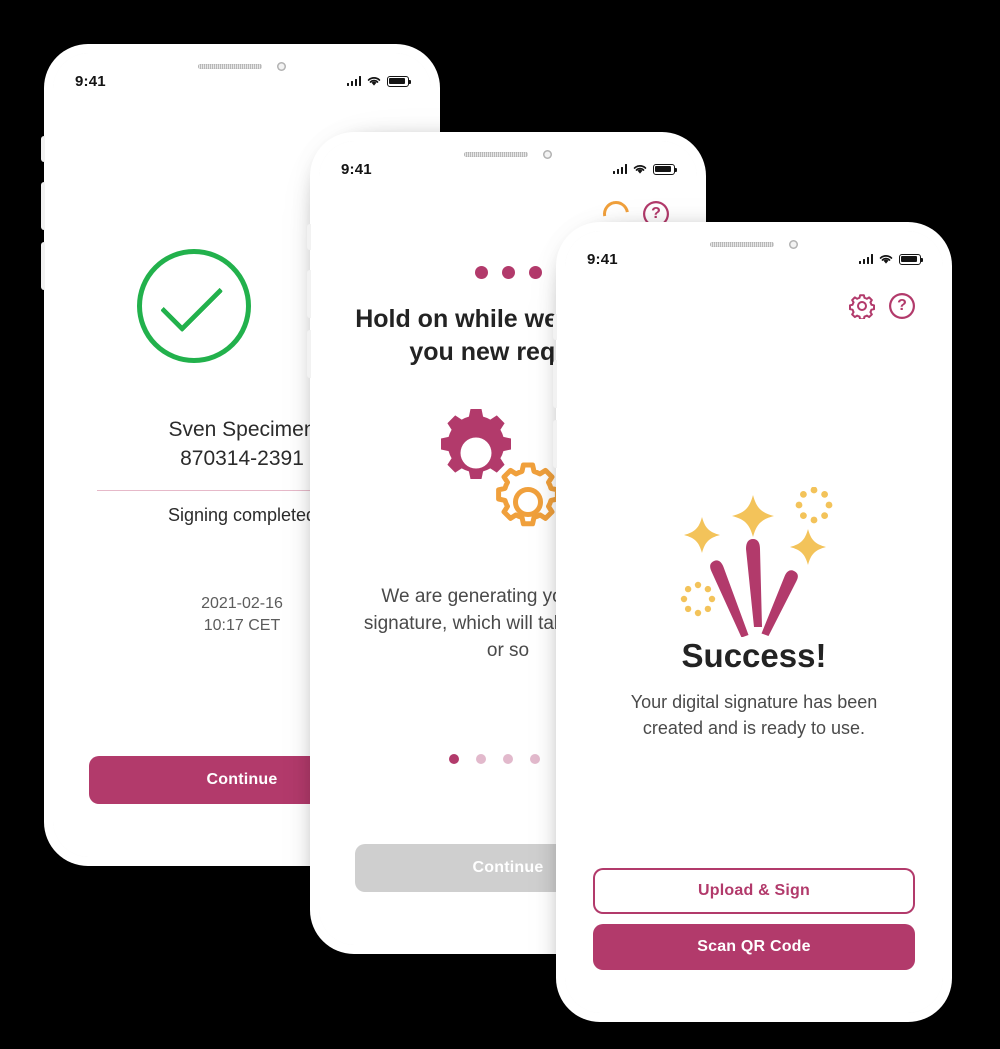 This screenshot has height=1049, width=1000. I want to click on gear-icon, so click(862, 306).